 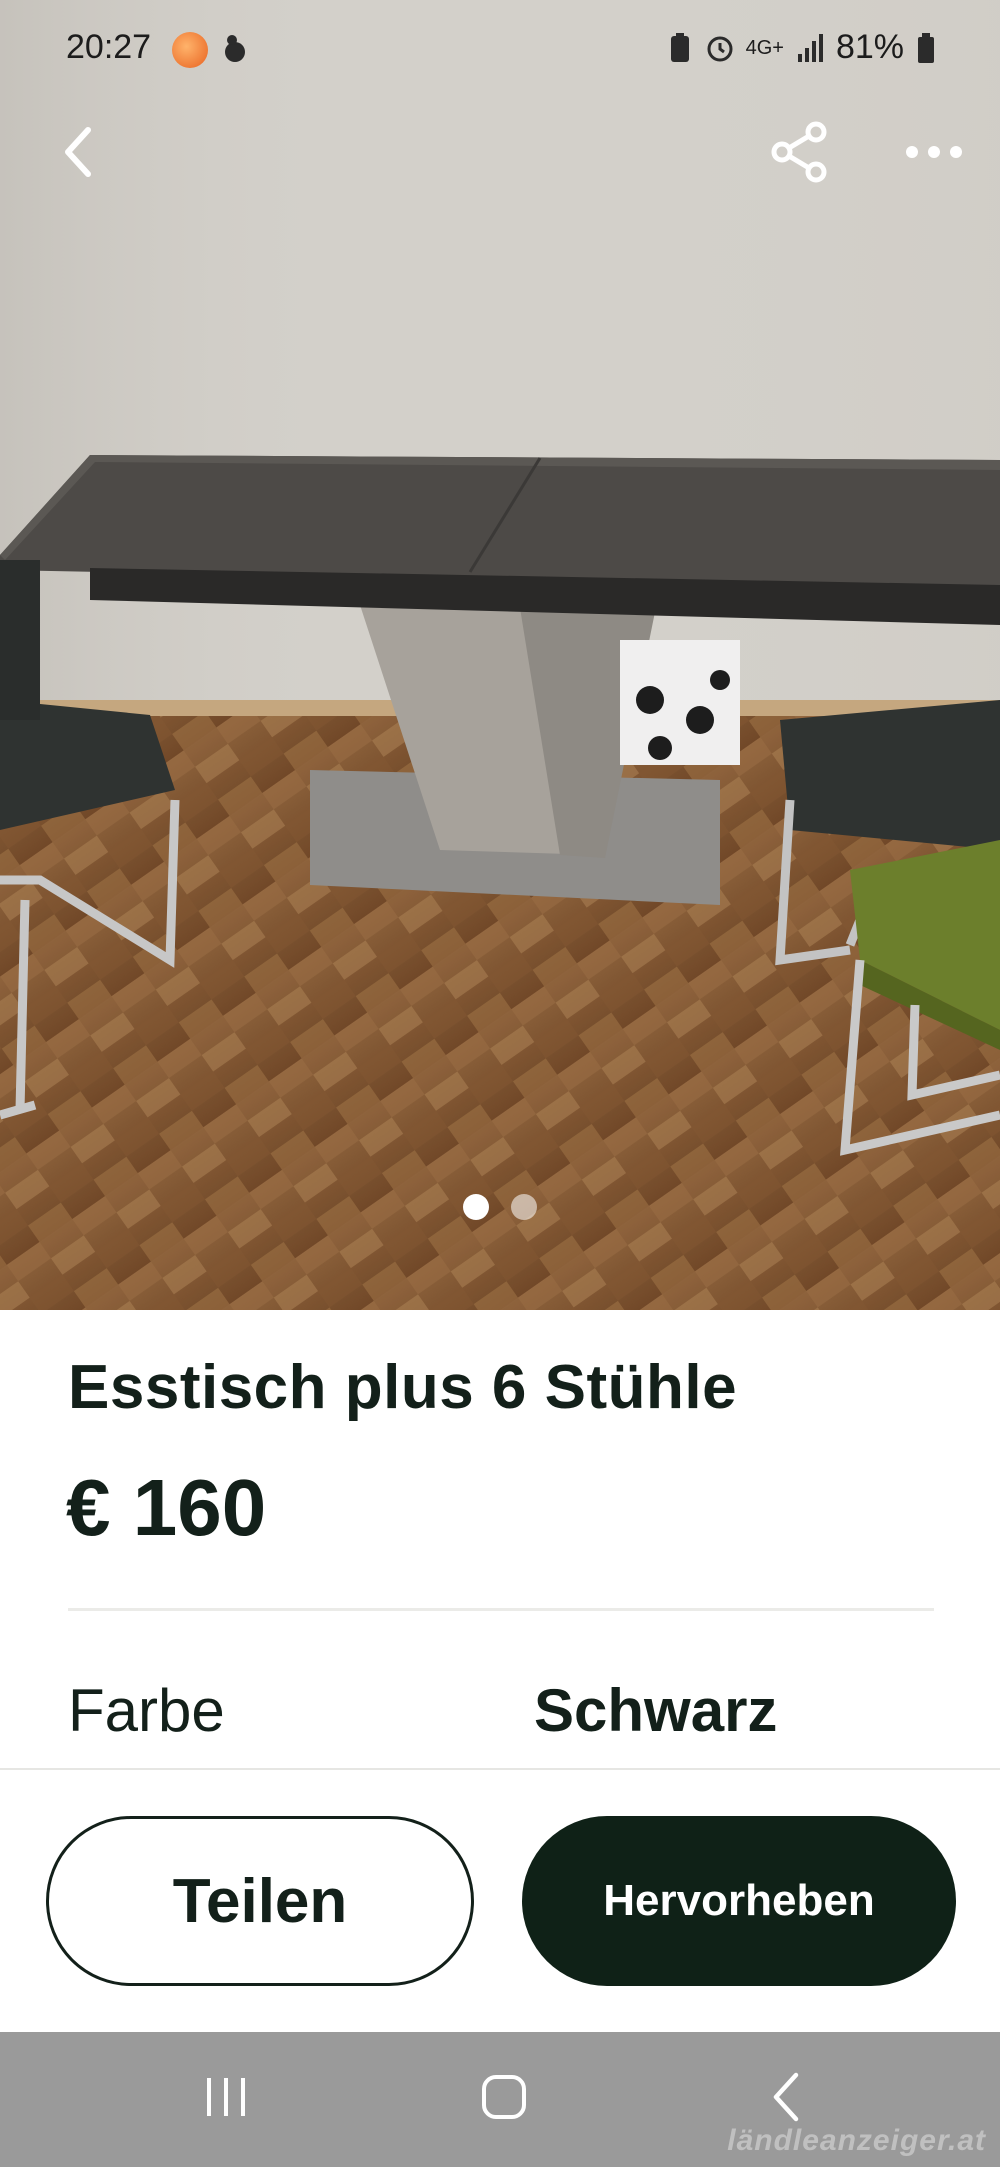 I want to click on watermark: ländleanzeiger.at, so click(x=856, y=2140).